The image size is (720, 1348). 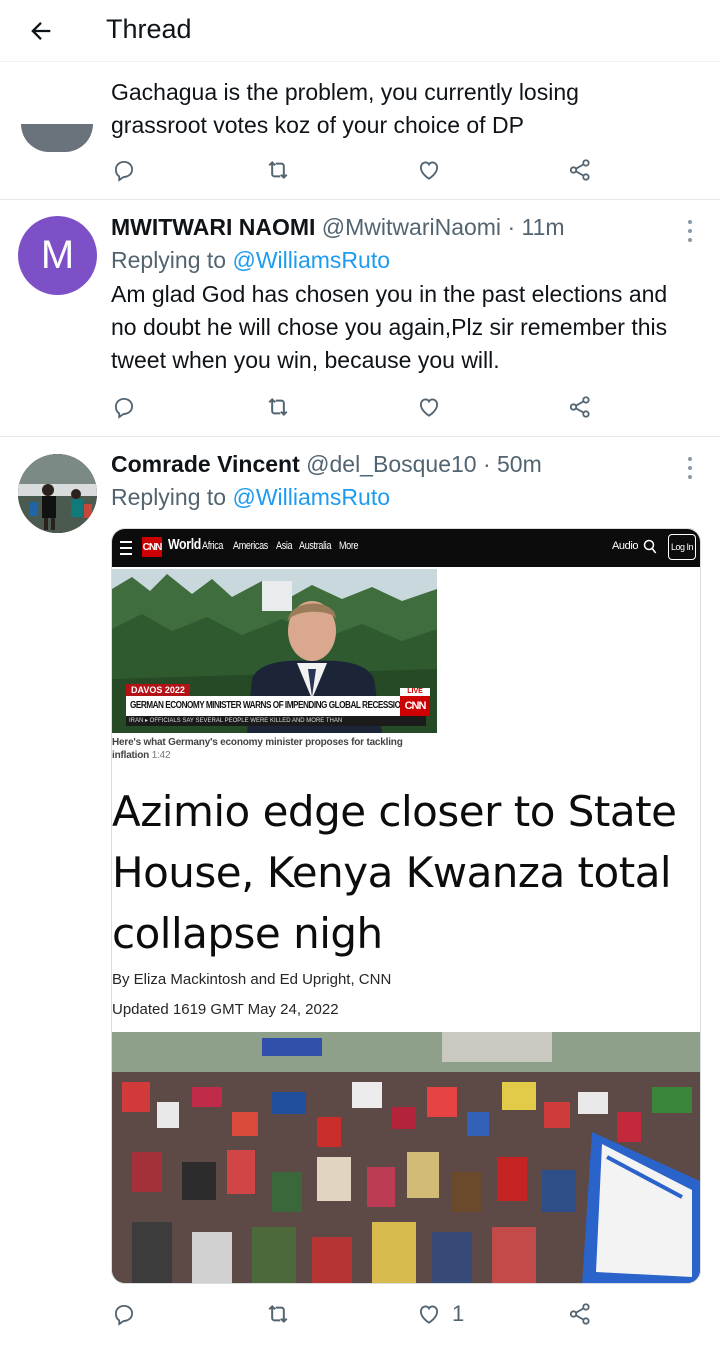 I want to click on avatar: M, so click(x=57, y=255).